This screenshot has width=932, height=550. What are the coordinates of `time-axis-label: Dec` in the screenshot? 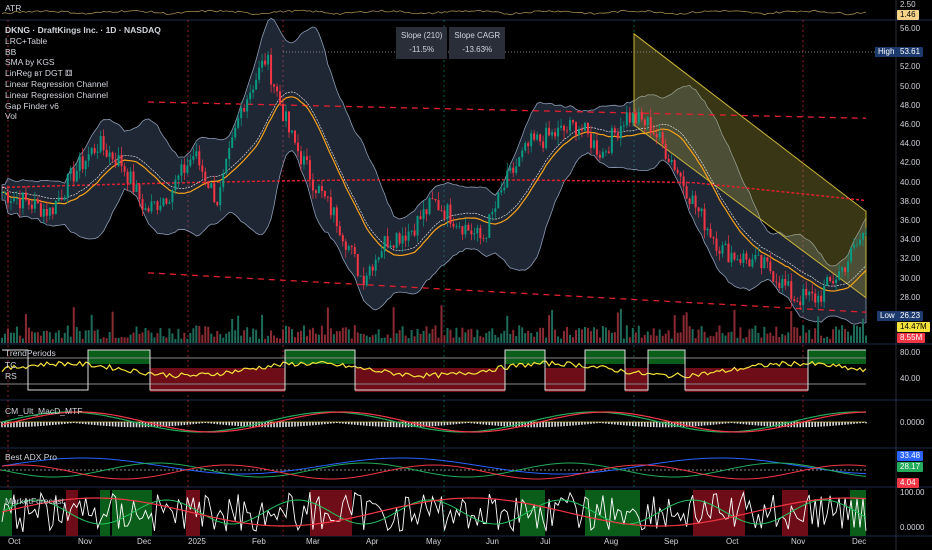 It's located at (144, 541).